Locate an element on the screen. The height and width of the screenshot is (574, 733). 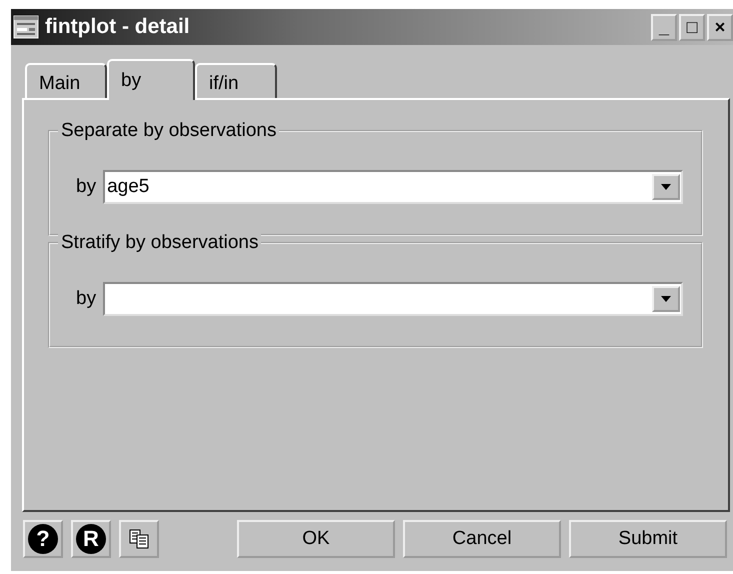
tab: if/in is located at coordinates (236, 80).